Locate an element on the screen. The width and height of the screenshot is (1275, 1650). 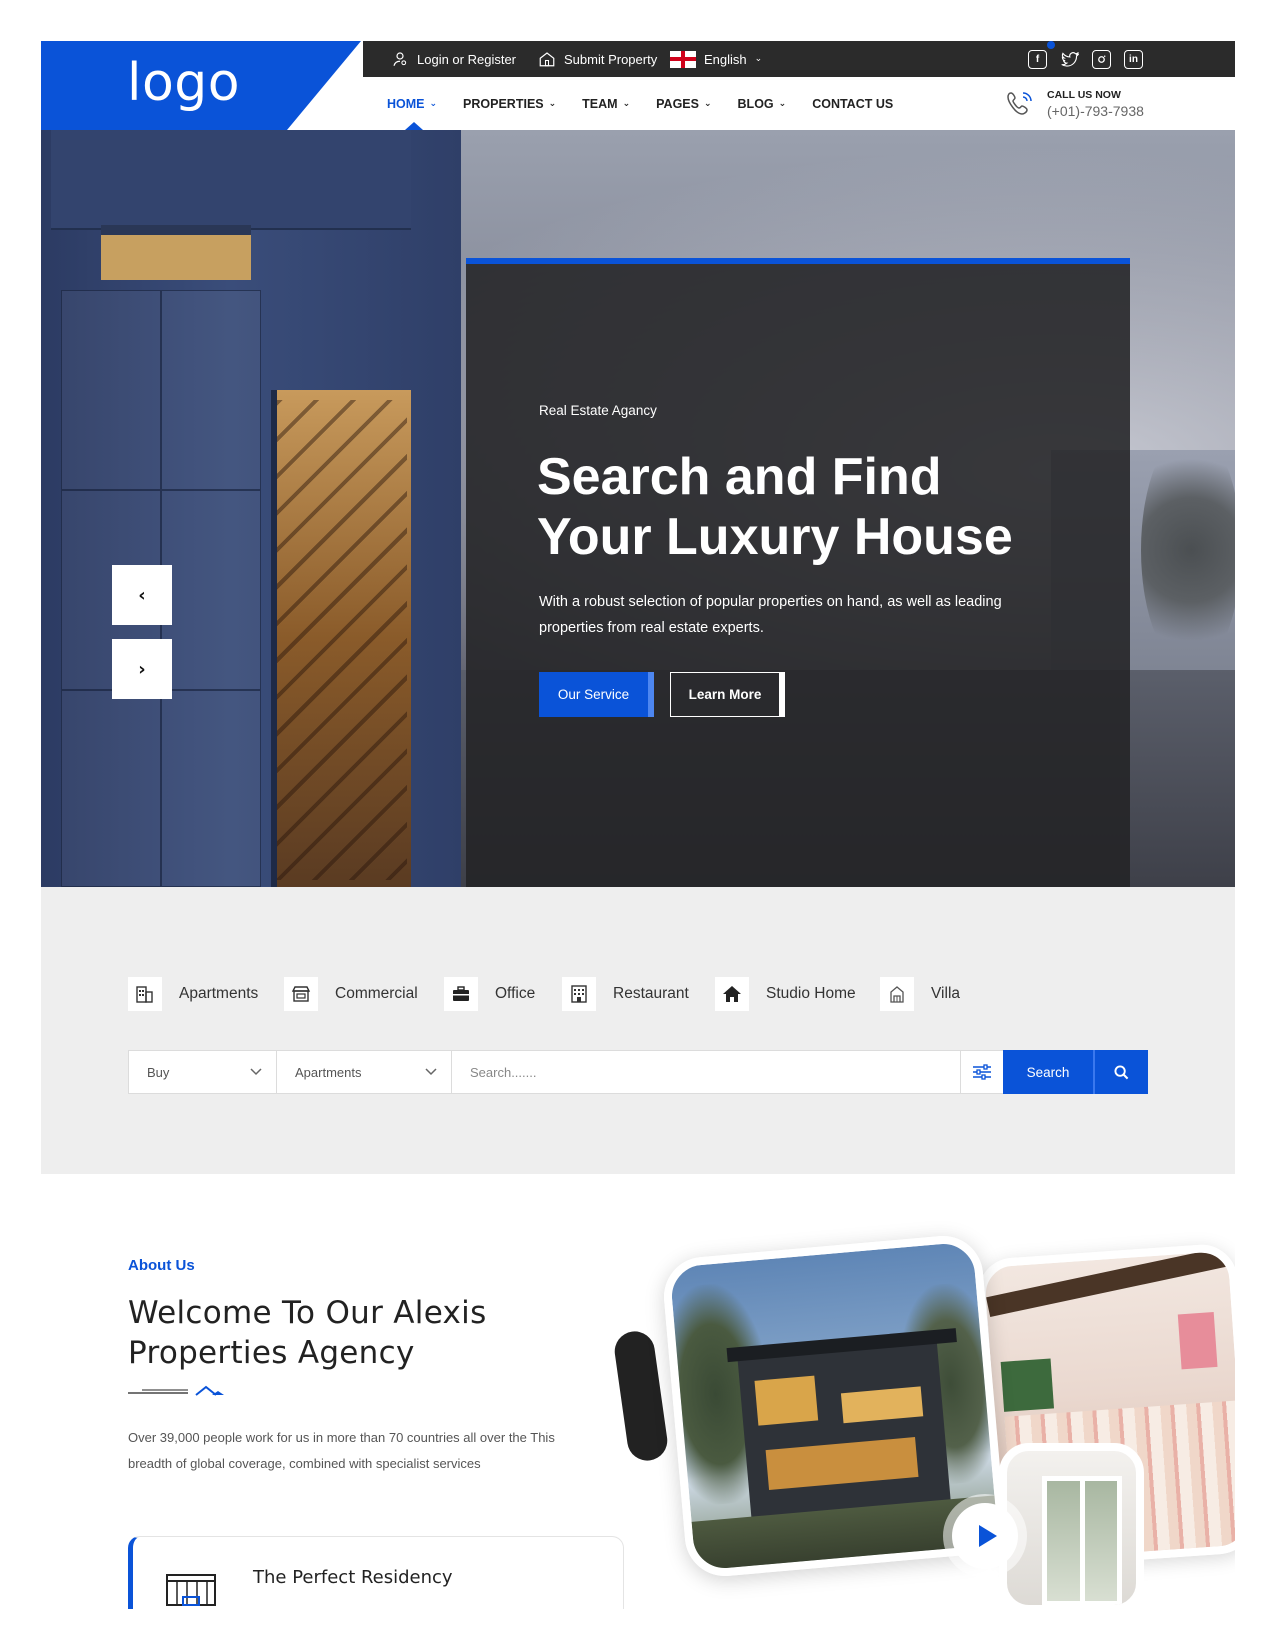
learn-more-button: Learn More is located at coordinates (727, 694).